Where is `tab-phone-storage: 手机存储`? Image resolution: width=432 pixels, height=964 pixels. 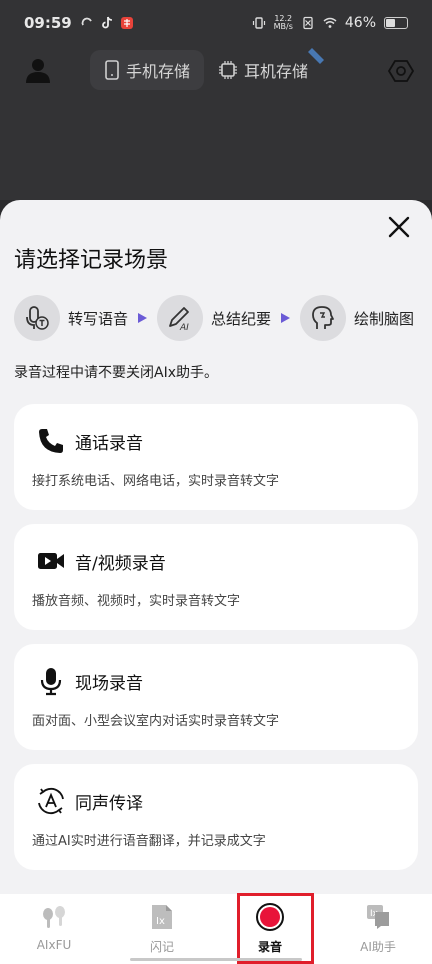
tab-phone-storage: 手机存储 is located at coordinates (147, 70).